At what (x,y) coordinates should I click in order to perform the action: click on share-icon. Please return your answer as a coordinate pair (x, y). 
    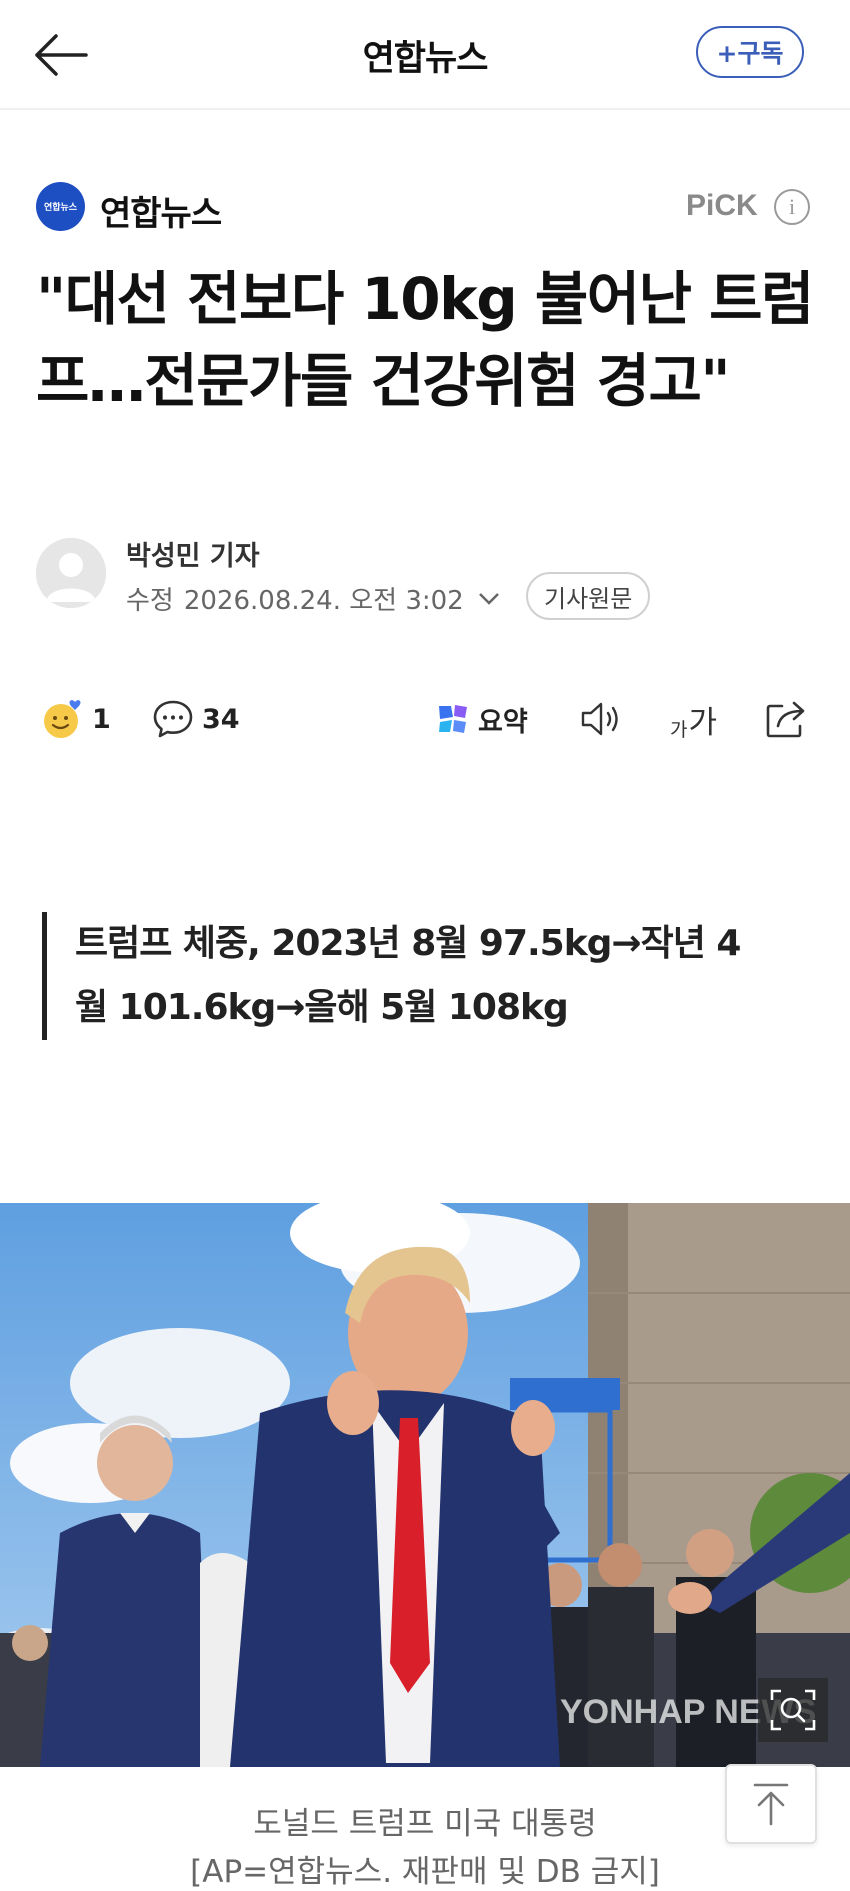
    Looking at the image, I should click on (785, 719).